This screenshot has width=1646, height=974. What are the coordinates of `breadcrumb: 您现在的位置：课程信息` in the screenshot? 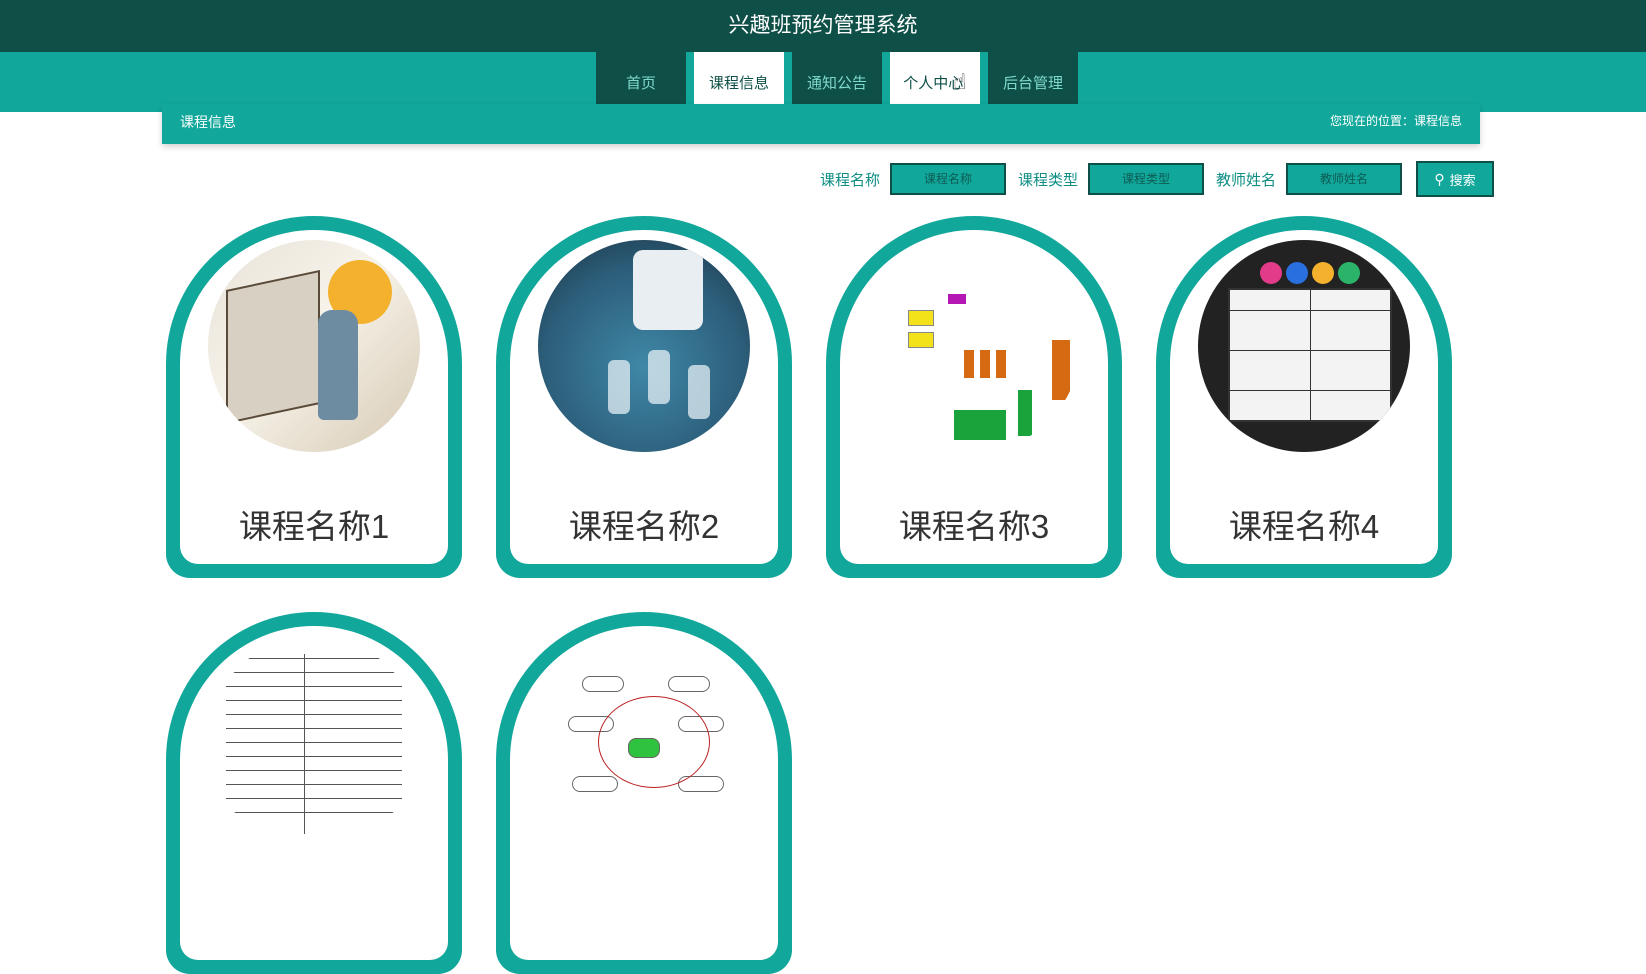 It's located at (1395, 121).